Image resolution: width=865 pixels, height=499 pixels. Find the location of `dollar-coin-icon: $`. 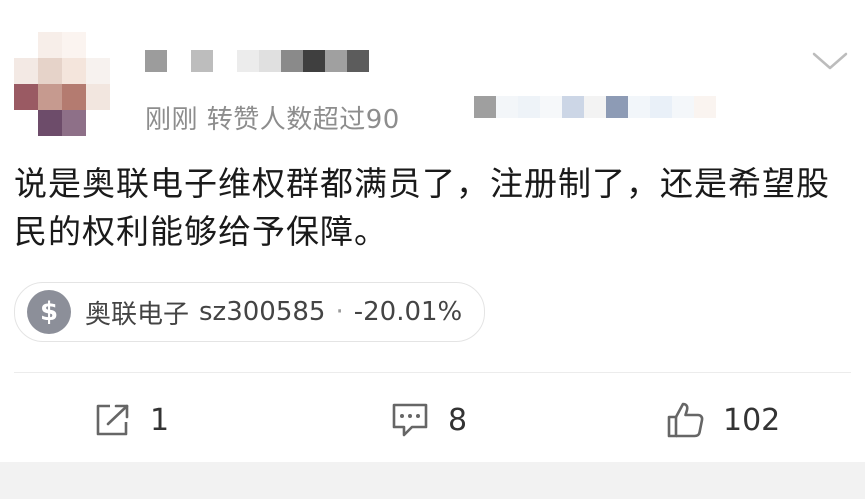

dollar-coin-icon: $ is located at coordinates (49, 312).